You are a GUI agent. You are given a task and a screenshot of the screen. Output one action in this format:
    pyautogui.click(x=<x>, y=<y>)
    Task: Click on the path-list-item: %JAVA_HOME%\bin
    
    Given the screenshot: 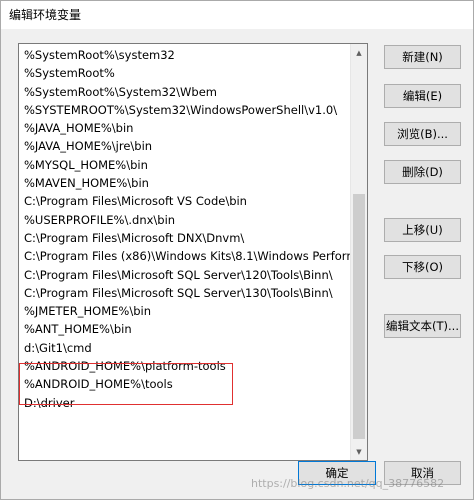 What is the action you would take?
    pyautogui.click(x=184, y=128)
    